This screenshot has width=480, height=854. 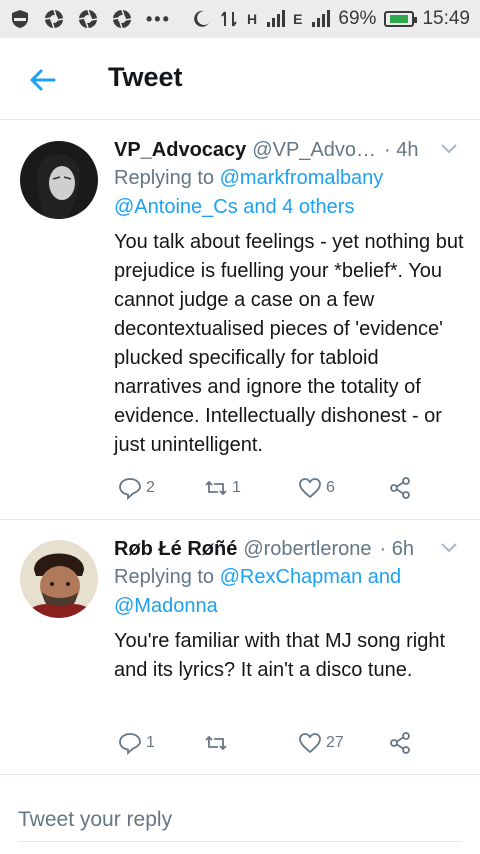 I want to click on tweet-header: Røb Łé Røñé @robertlerone · 6h, so click(x=289, y=549).